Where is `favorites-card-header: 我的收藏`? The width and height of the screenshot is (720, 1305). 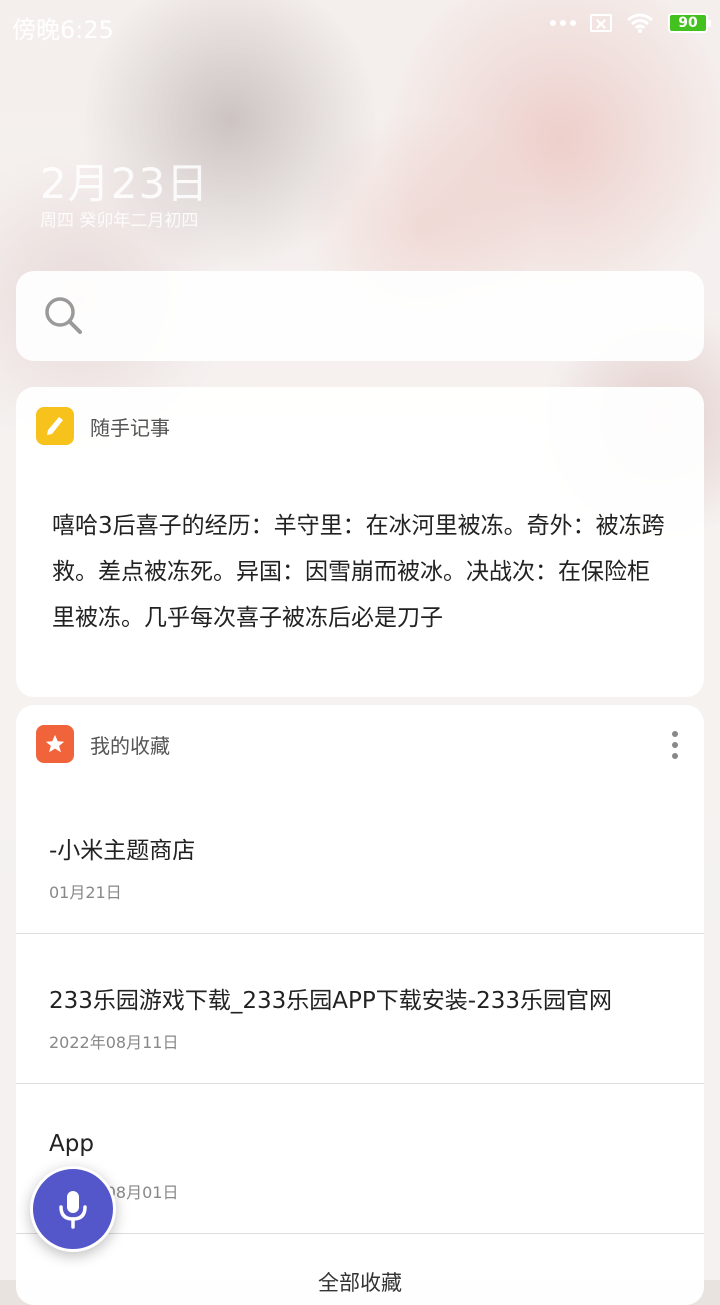
favorites-card-header: 我的收藏 is located at coordinates (103, 744).